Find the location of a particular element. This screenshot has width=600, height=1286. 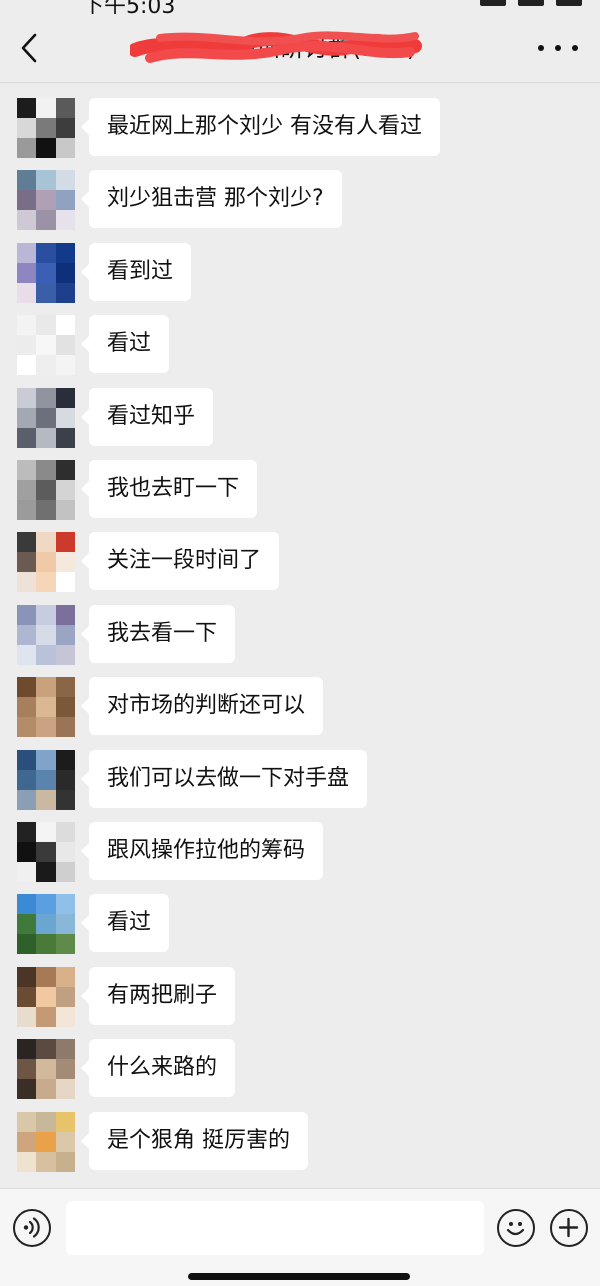

message-bubble: 什么来路的 is located at coordinates (158, 1068).